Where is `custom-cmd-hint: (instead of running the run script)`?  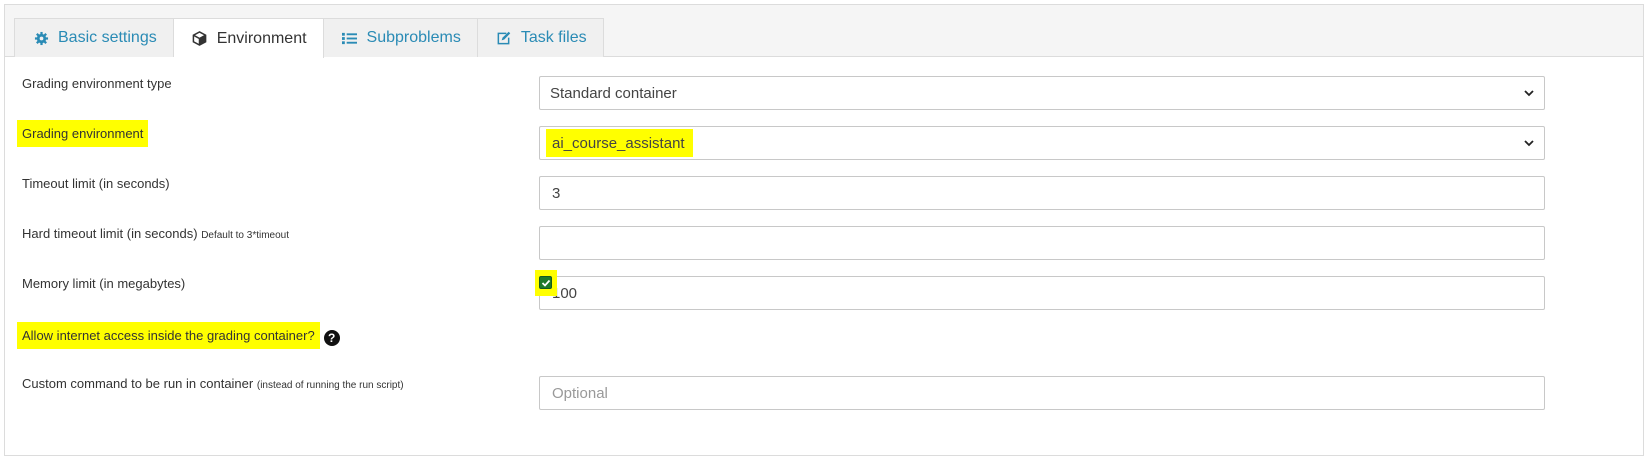 custom-cmd-hint: (instead of running the run script) is located at coordinates (330, 385).